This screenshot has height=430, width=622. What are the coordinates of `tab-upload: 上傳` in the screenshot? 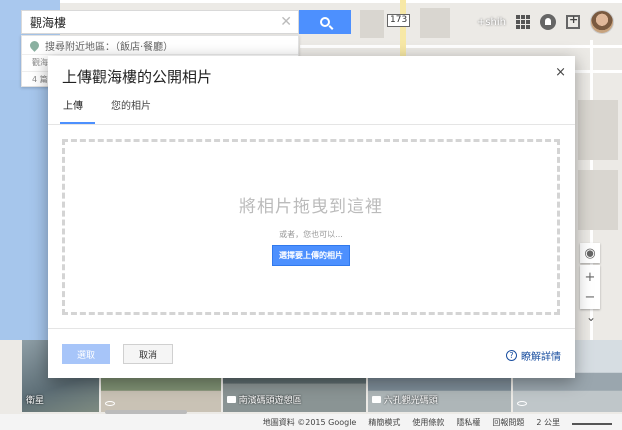 It's located at (77, 111).